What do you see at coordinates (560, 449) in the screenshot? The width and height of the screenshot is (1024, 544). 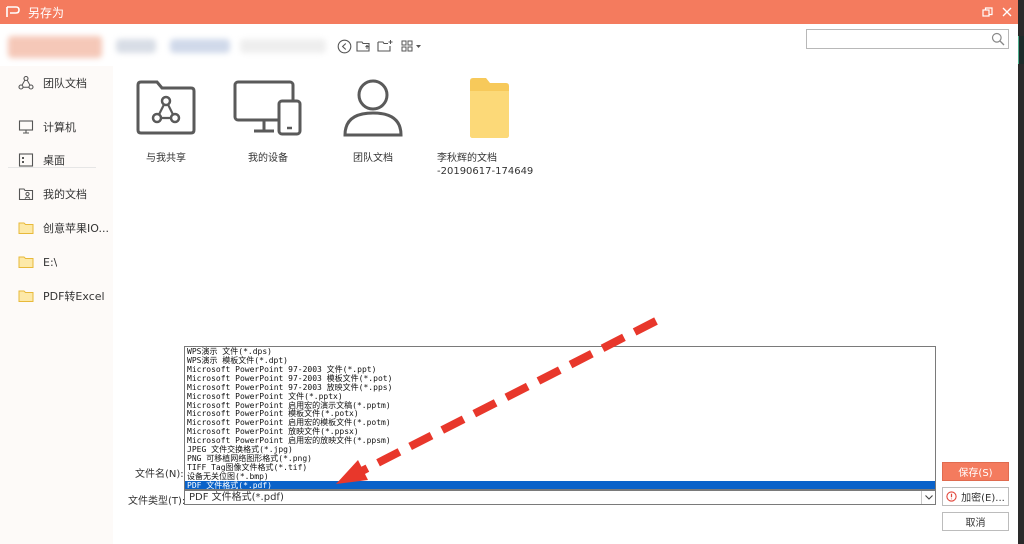 I see `filetype-option: JPEG 文件交换格式(*.jpg)` at bounding box center [560, 449].